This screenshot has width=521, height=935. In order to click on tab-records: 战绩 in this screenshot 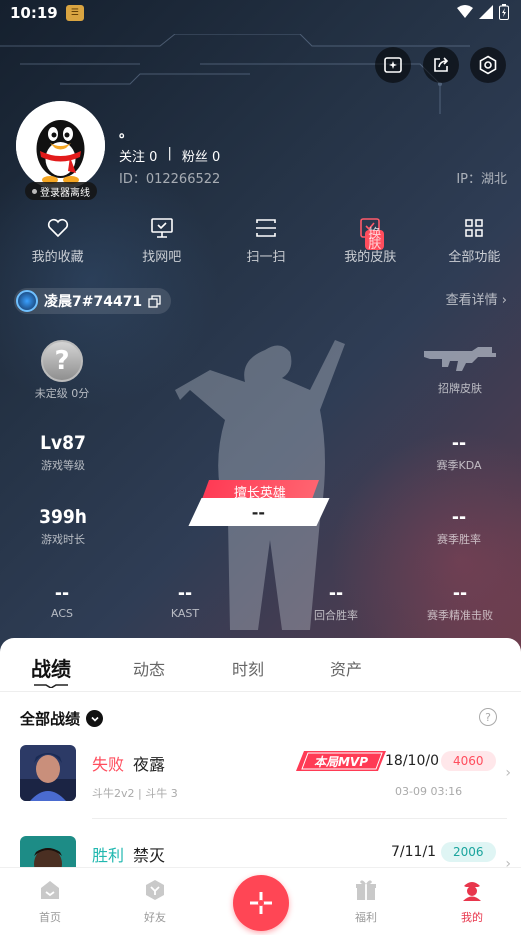, I will do `click(51, 667)`.